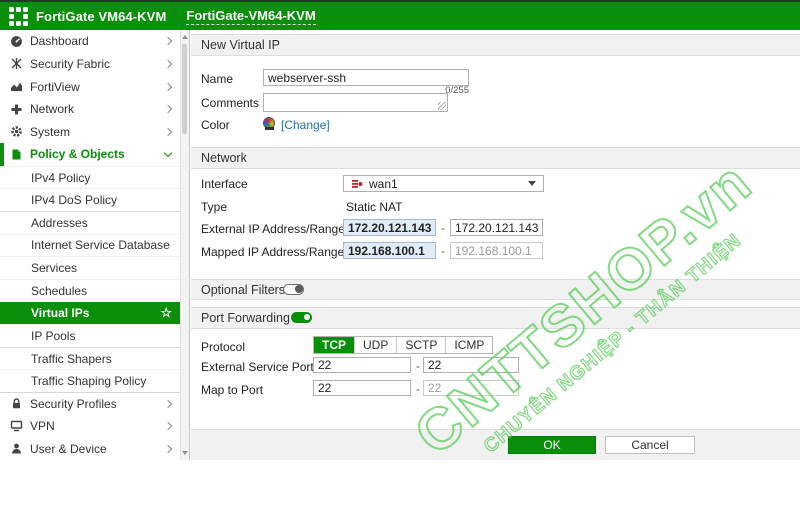  I want to click on interface-value: wan1, so click(383, 183).